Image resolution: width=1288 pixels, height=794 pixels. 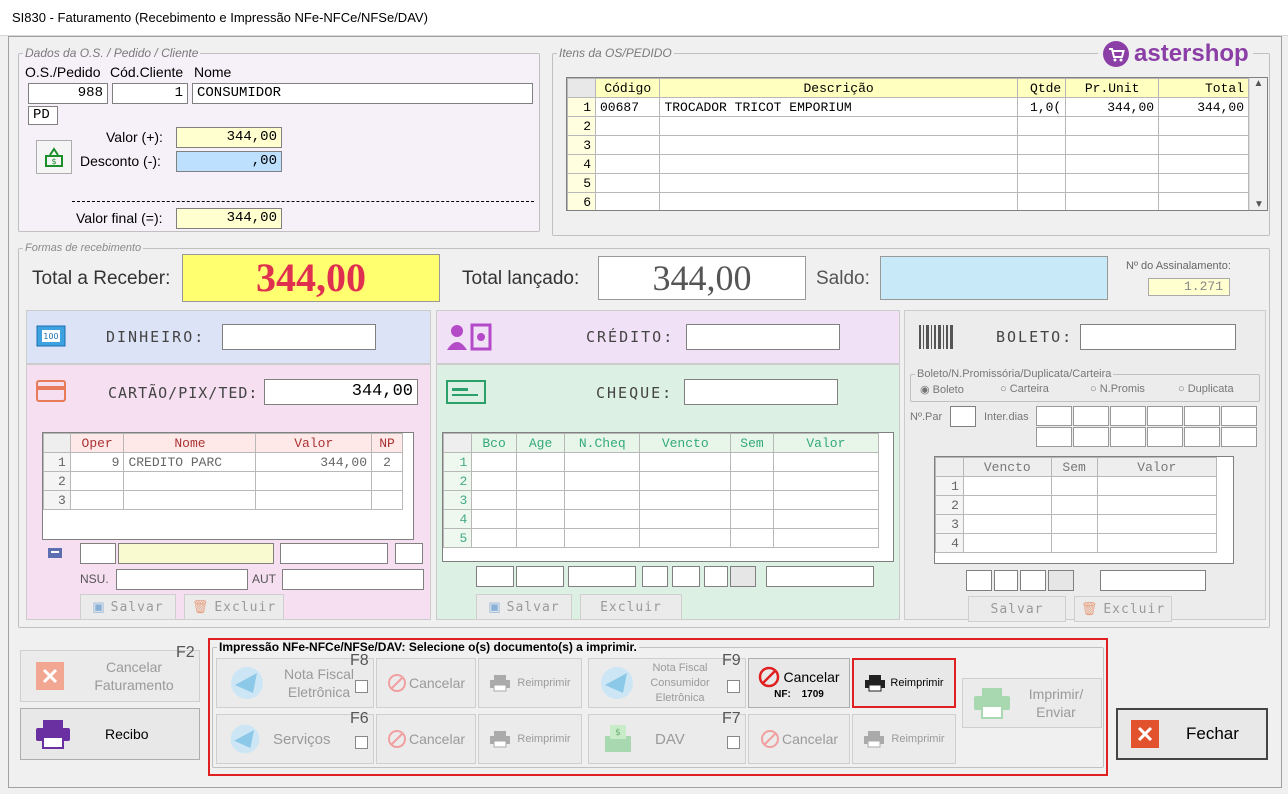 I want to click on cancelar-faturamento-button: Cancelar Faturamento, so click(x=110, y=676).